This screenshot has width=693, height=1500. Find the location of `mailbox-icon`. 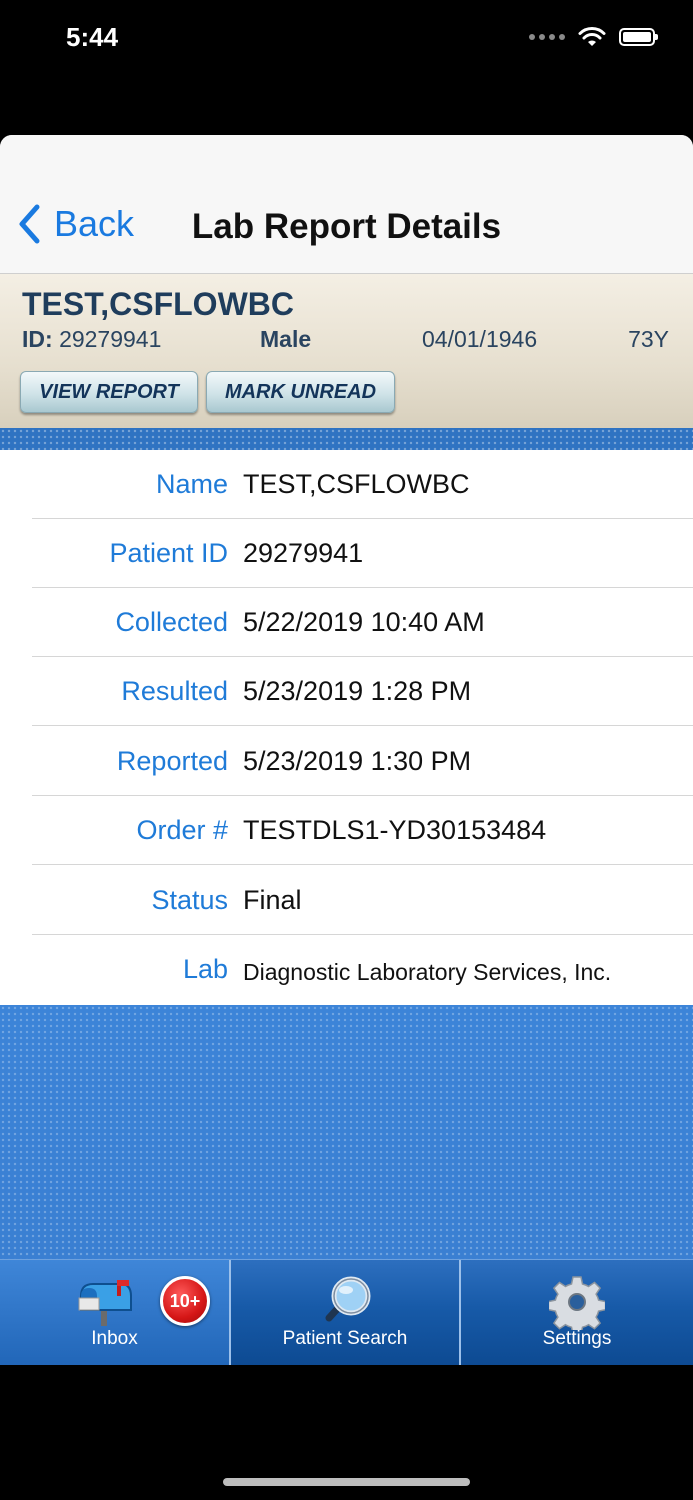

mailbox-icon is located at coordinates (105, 1303).